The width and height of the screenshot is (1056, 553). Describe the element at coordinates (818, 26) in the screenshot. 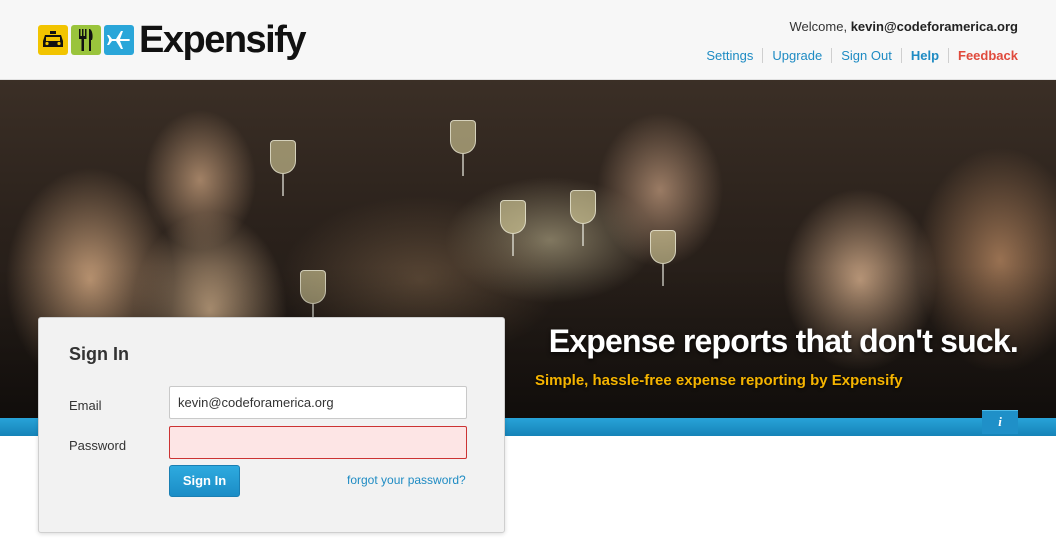

I see `welcome-prefix: Welcome,` at that location.